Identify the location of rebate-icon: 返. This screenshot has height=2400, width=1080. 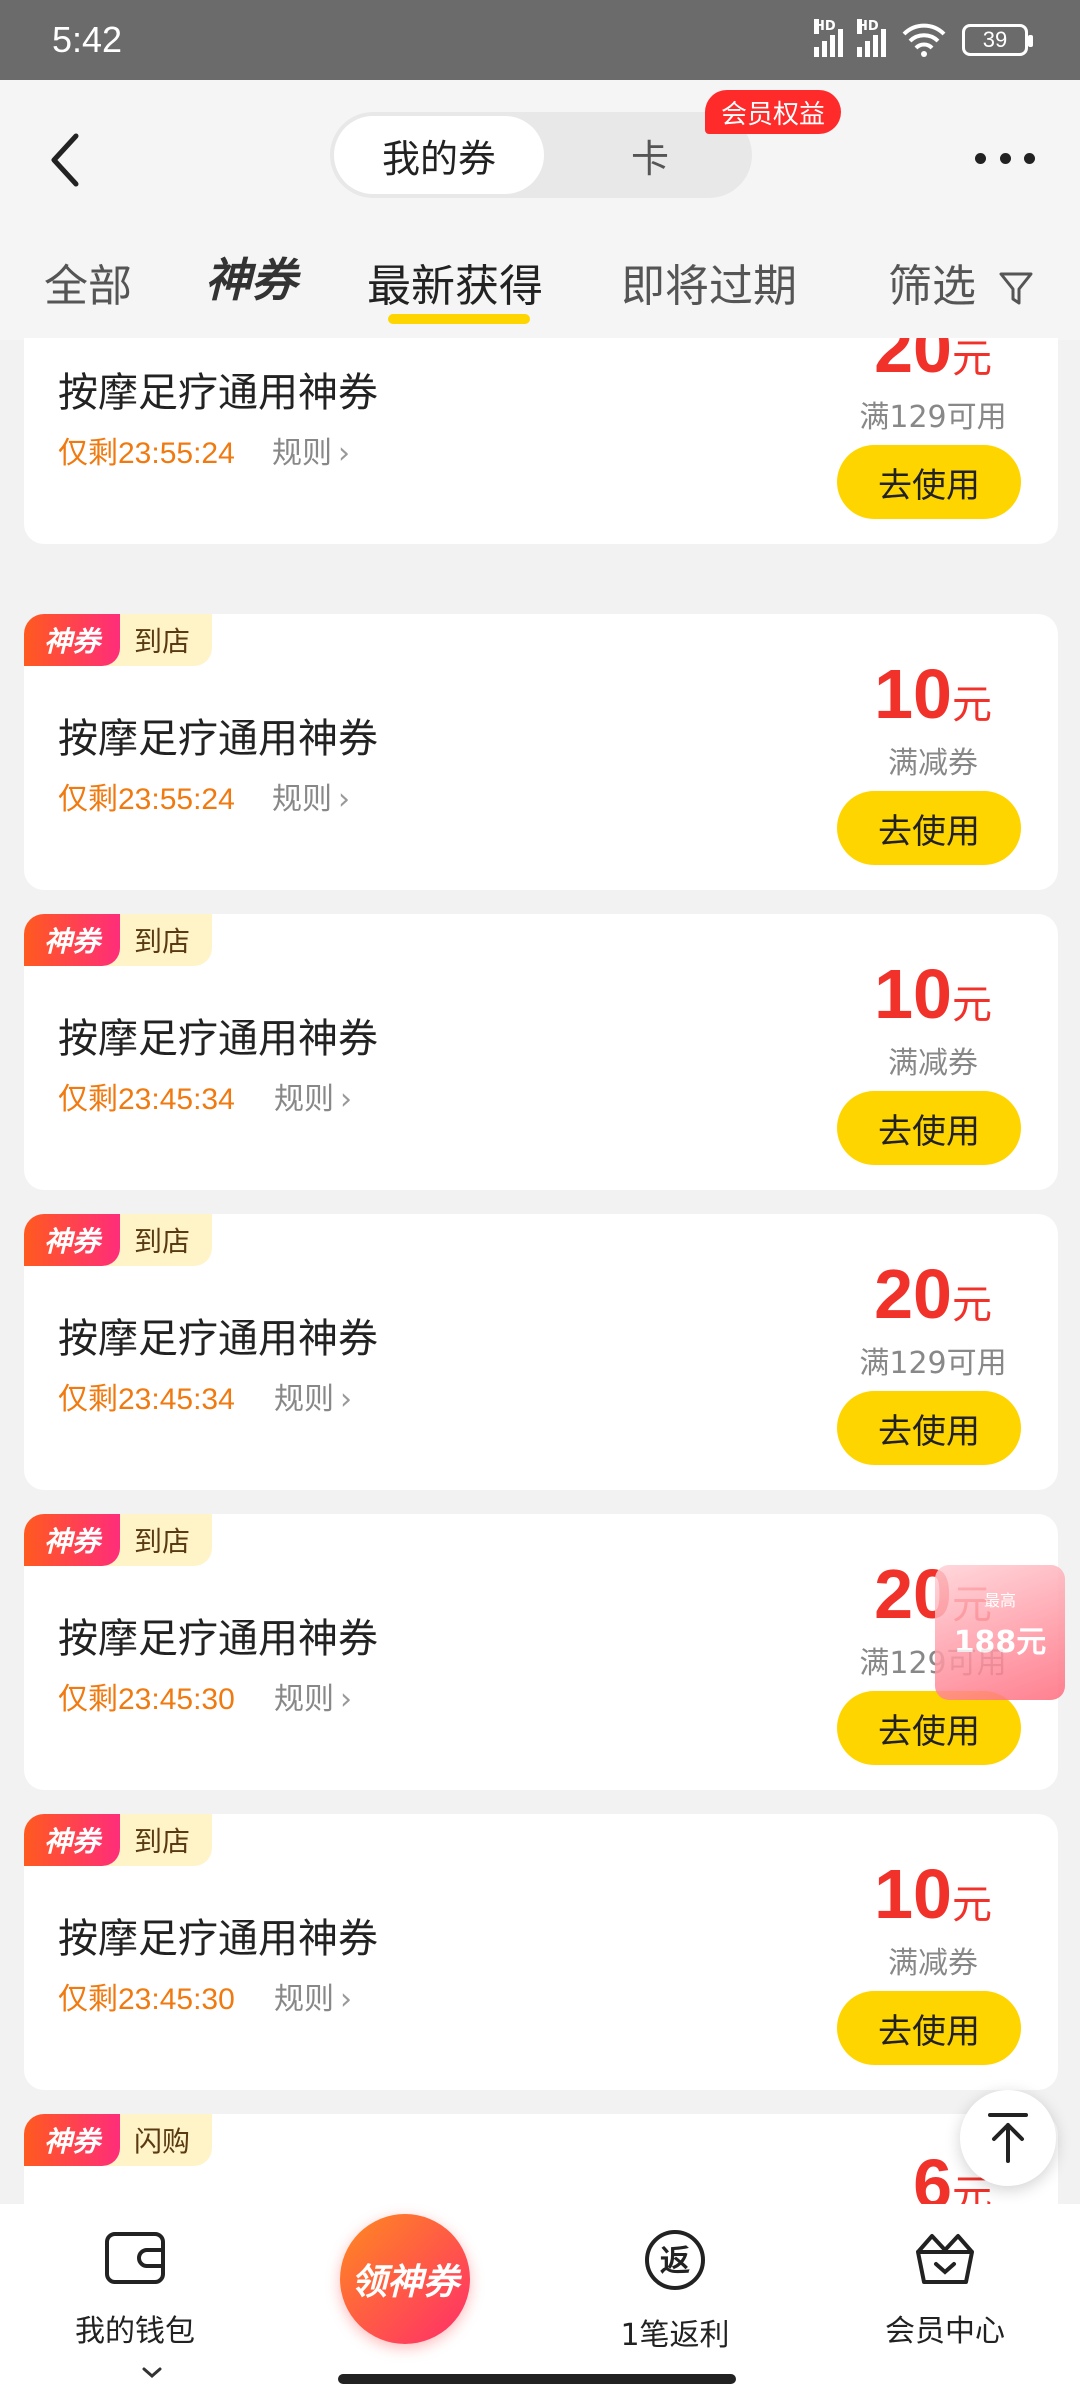
(675, 2260).